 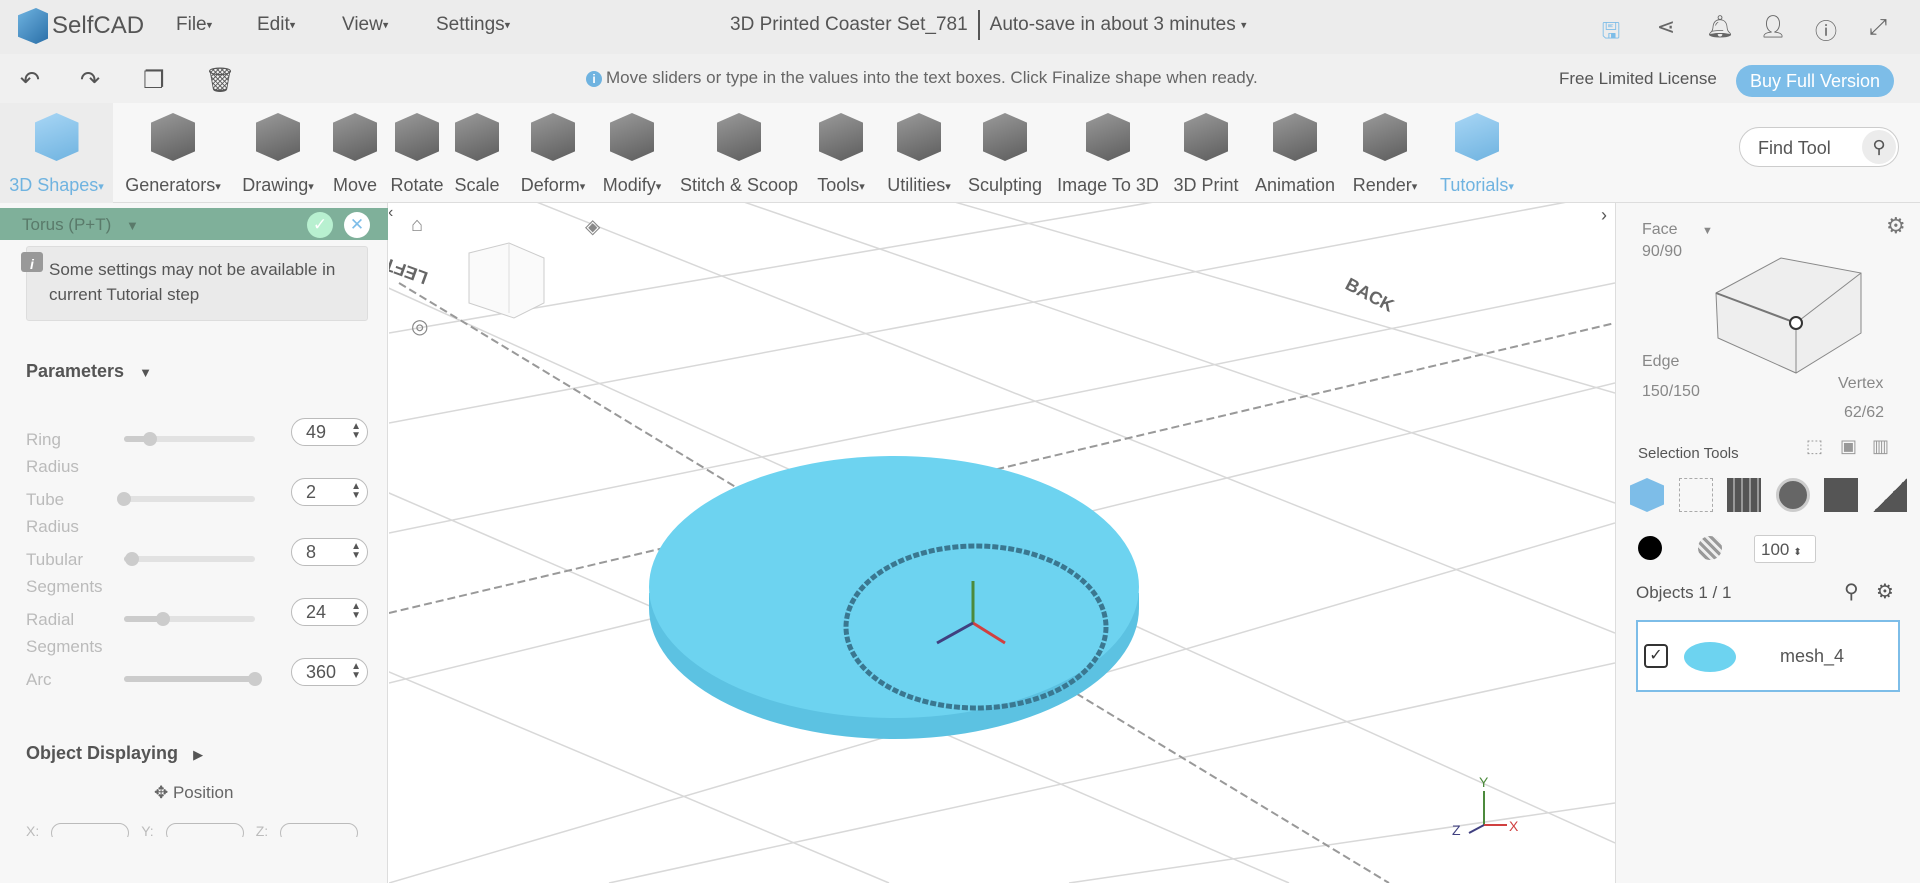 What do you see at coordinates (841, 153) in the screenshot?
I see `tool-tools: Tools▾` at bounding box center [841, 153].